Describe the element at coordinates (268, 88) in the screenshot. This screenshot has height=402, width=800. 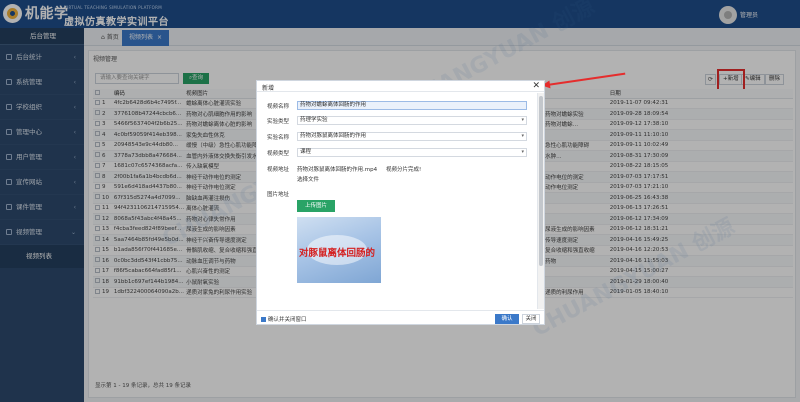
I see `dialog-title: 新增` at that location.